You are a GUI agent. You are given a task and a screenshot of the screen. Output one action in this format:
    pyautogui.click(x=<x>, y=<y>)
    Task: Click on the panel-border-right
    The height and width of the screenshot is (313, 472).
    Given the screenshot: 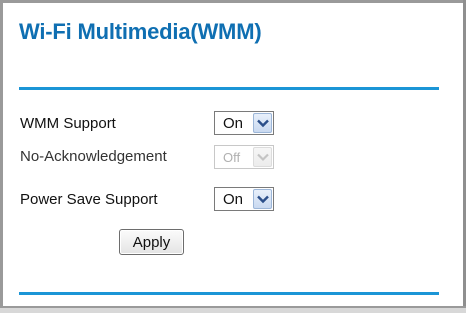 What is the action you would take?
    pyautogui.click(x=464, y=156)
    